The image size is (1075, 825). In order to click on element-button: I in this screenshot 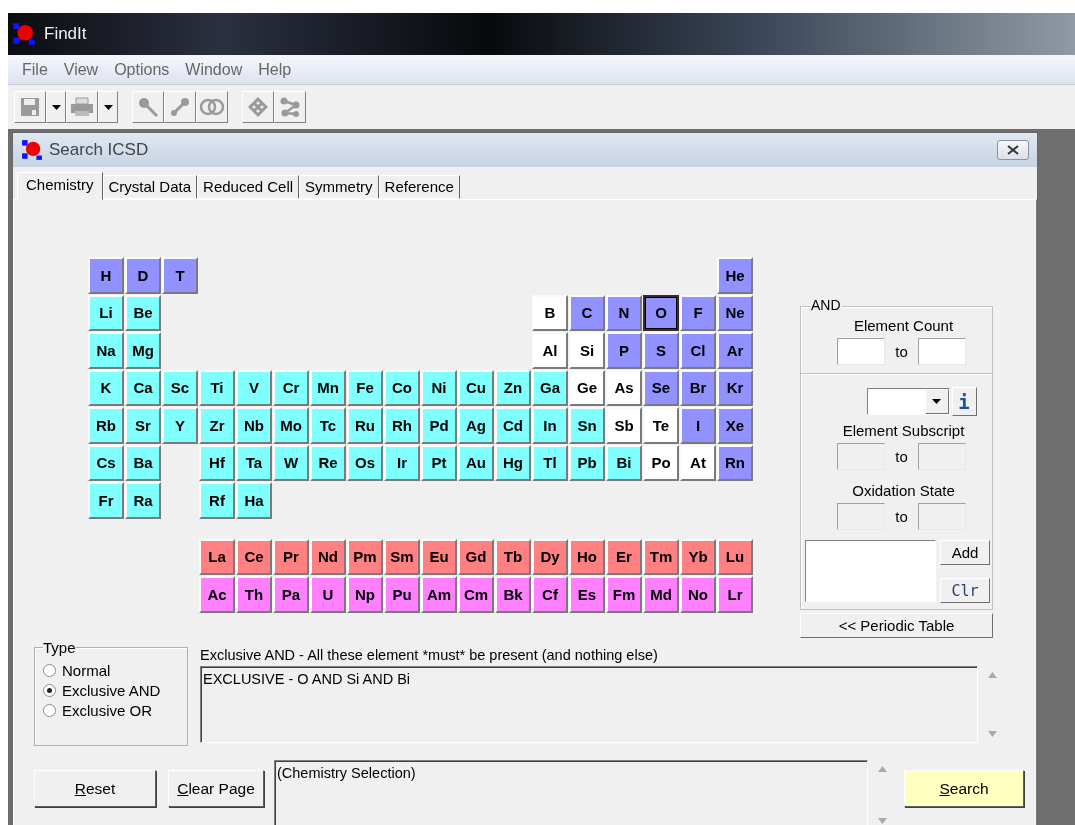, I will do `click(698, 425)`.